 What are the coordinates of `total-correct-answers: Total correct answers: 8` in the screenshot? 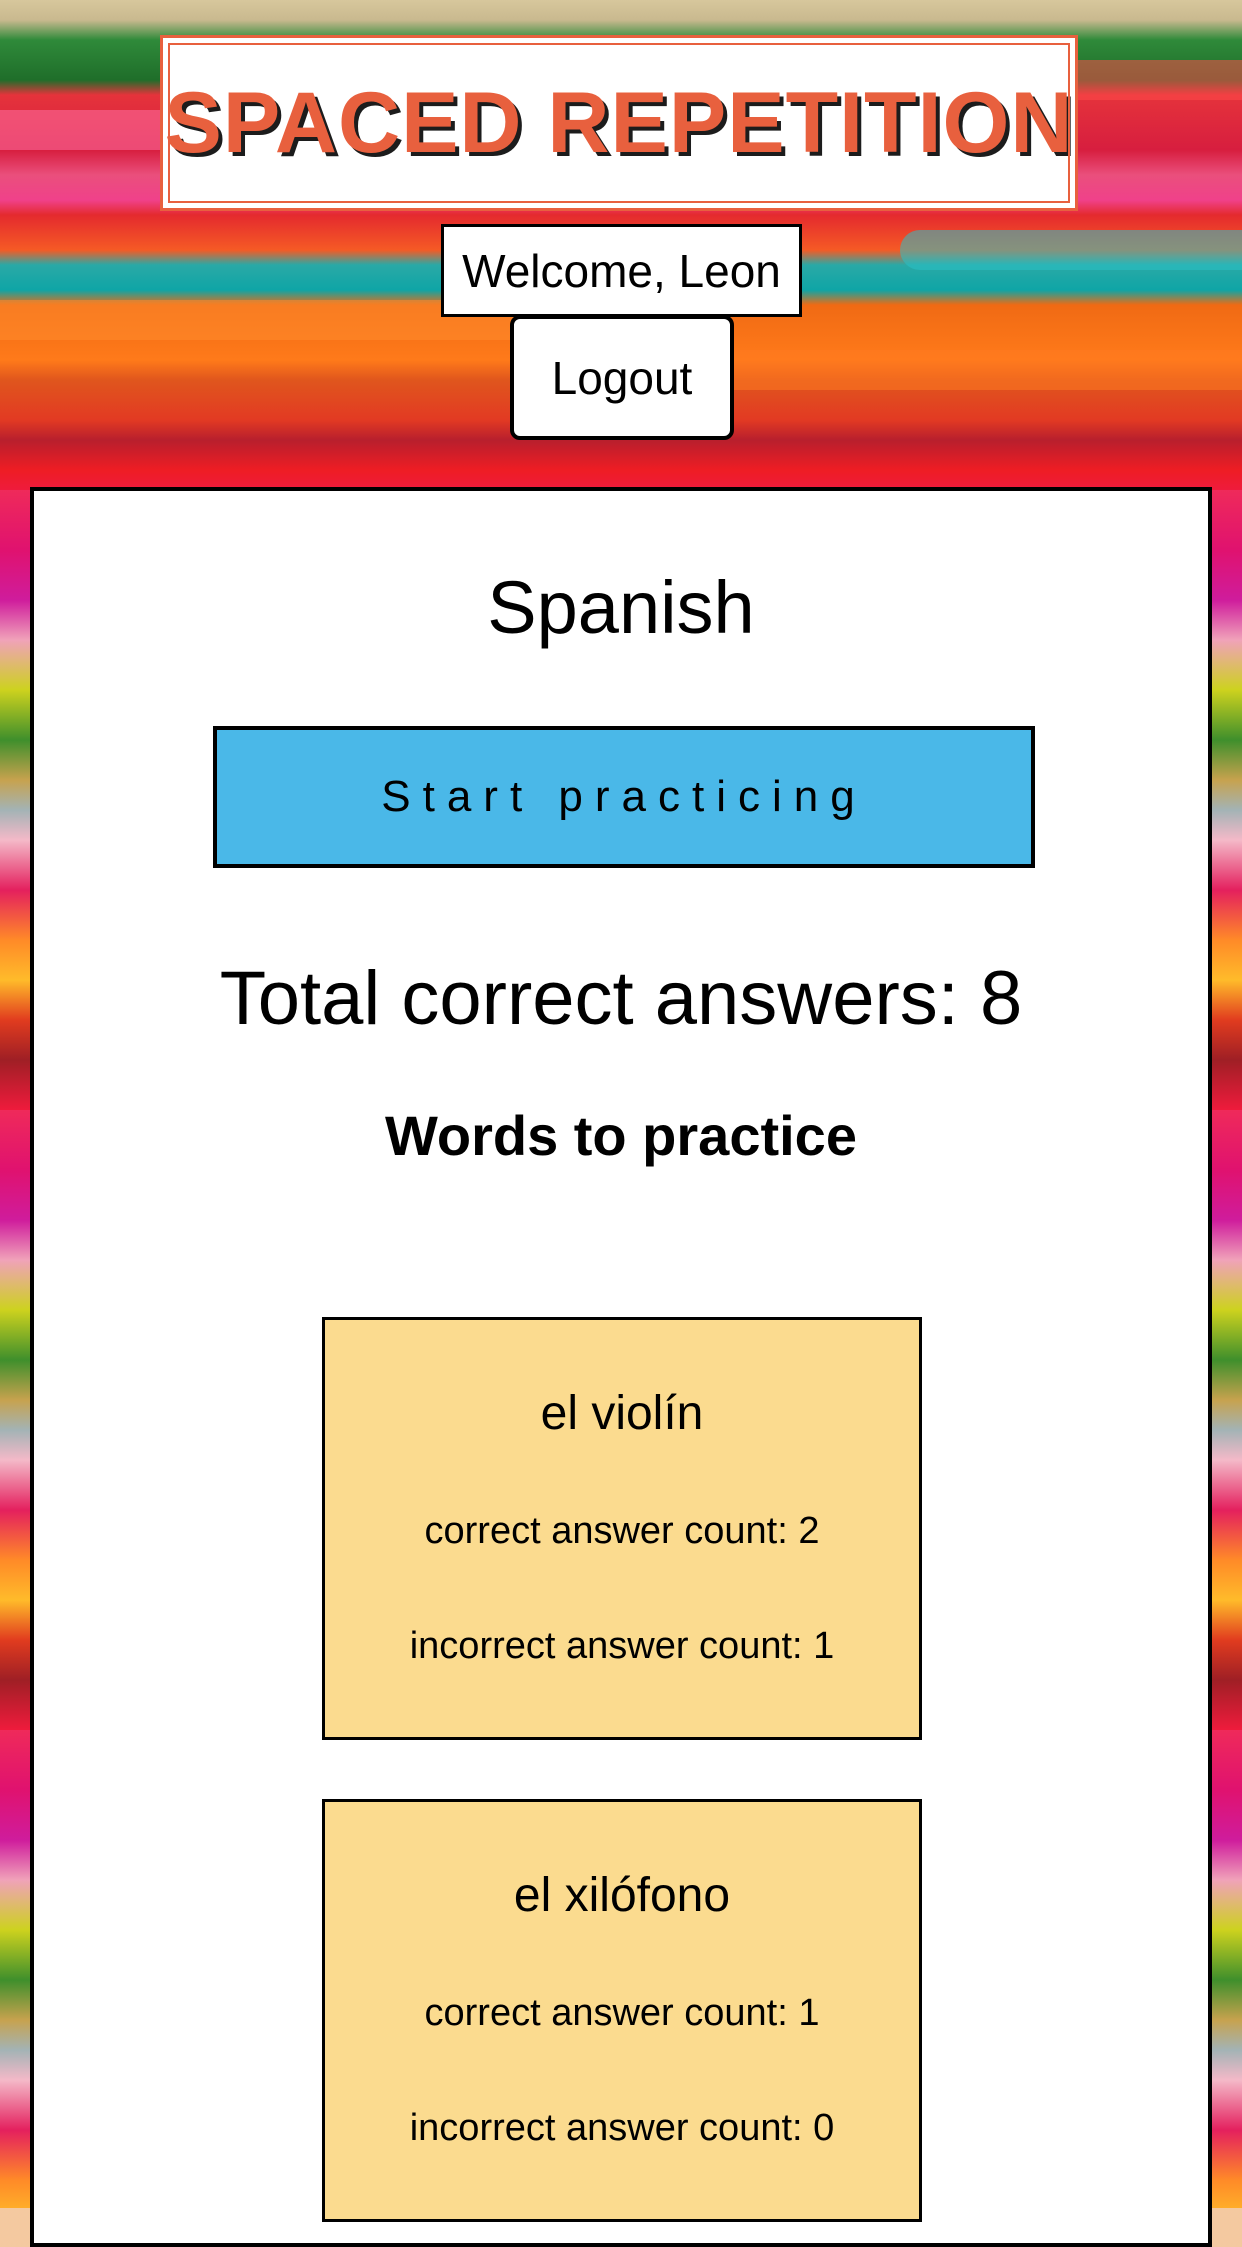 It's located at (621, 998).